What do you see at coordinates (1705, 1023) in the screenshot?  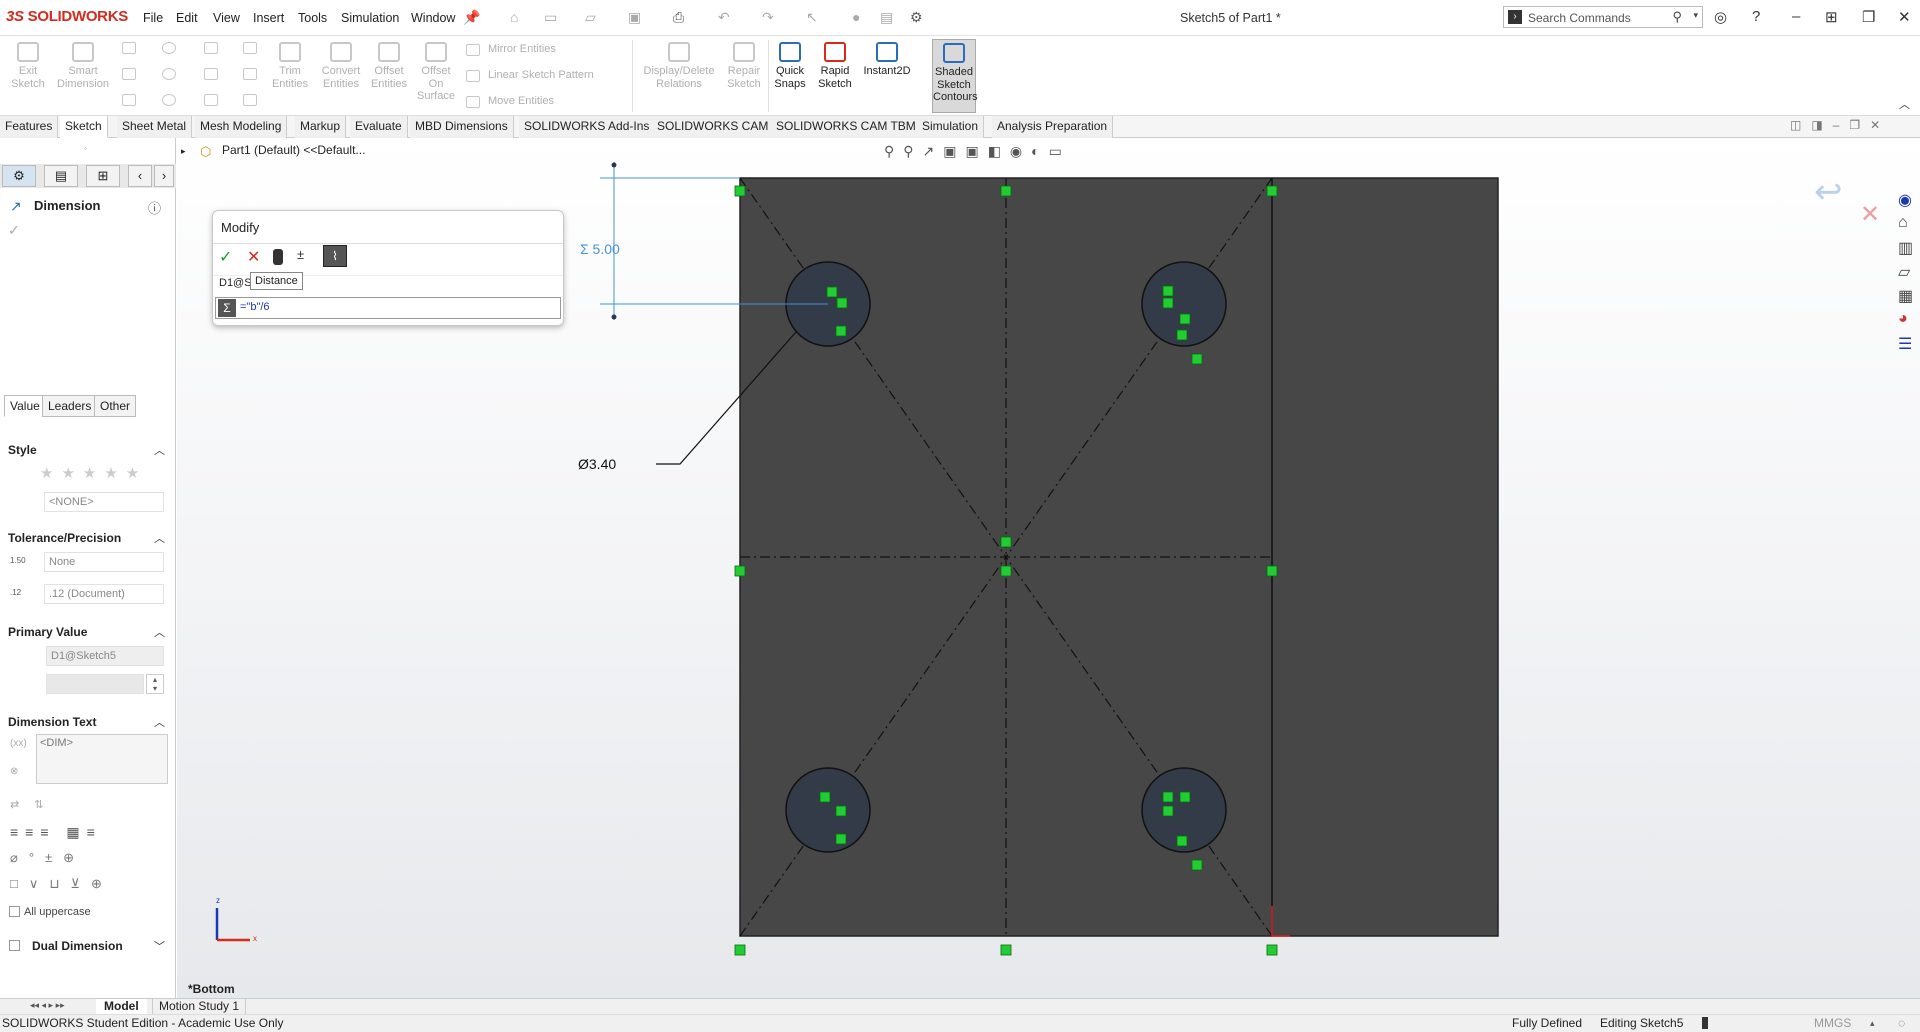 I see `rebuild-status-icon` at bounding box center [1705, 1023].